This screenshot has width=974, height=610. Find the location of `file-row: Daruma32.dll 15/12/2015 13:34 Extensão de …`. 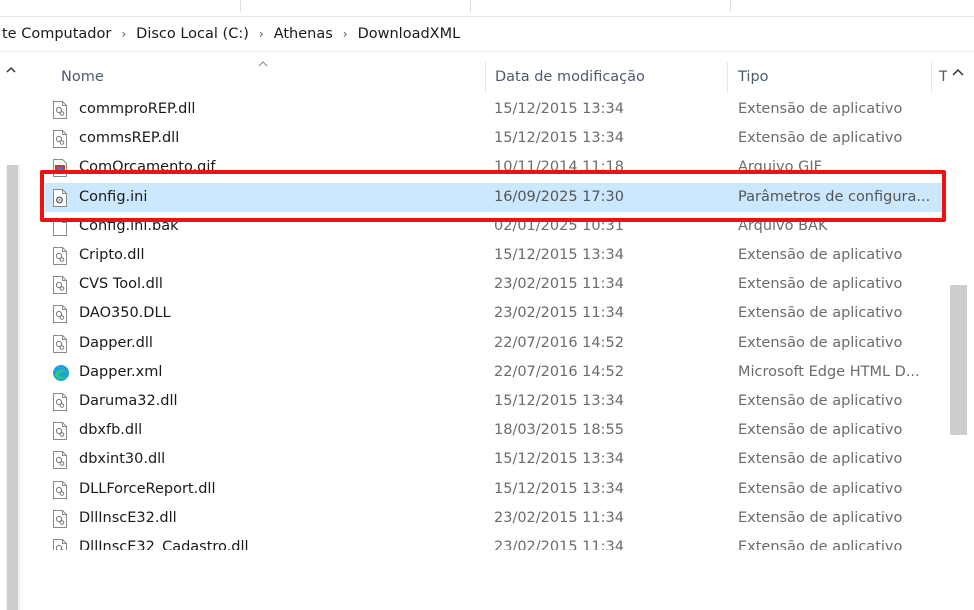

file-row: Daruma32.dll 15/12/2015 13:34 Extensão de … is located at coordinates (487, 401).